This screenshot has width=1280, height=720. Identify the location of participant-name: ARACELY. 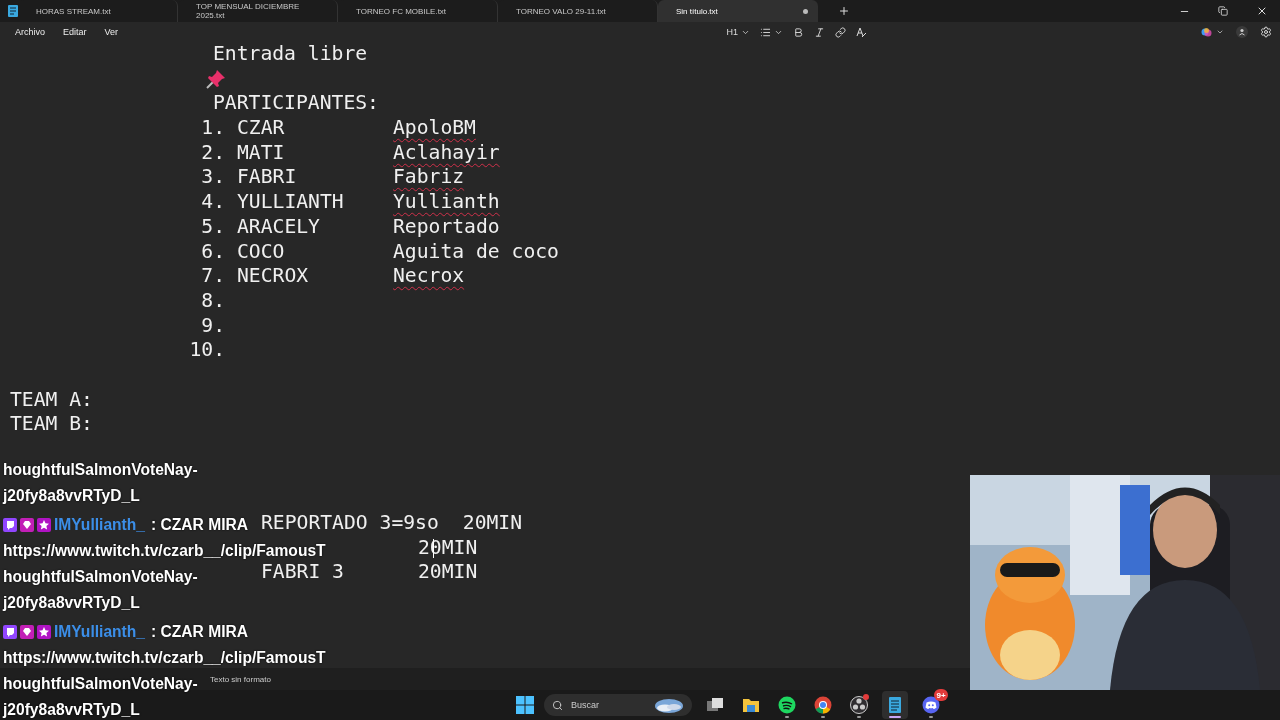
(278, 226).